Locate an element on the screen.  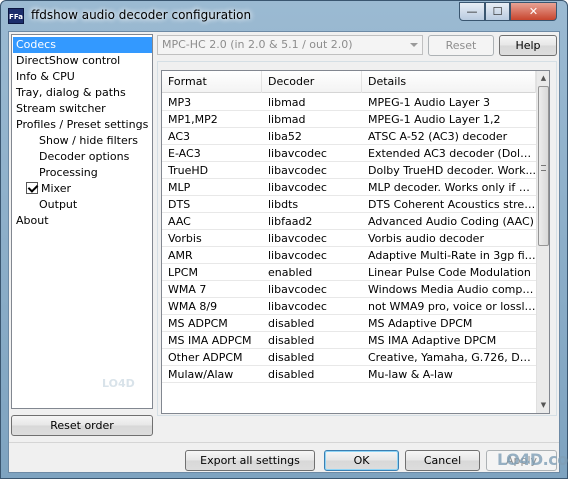
sidebar-item-tray-dialog-paths: Tray, dialog & paths is located at coordinates (71, 93).